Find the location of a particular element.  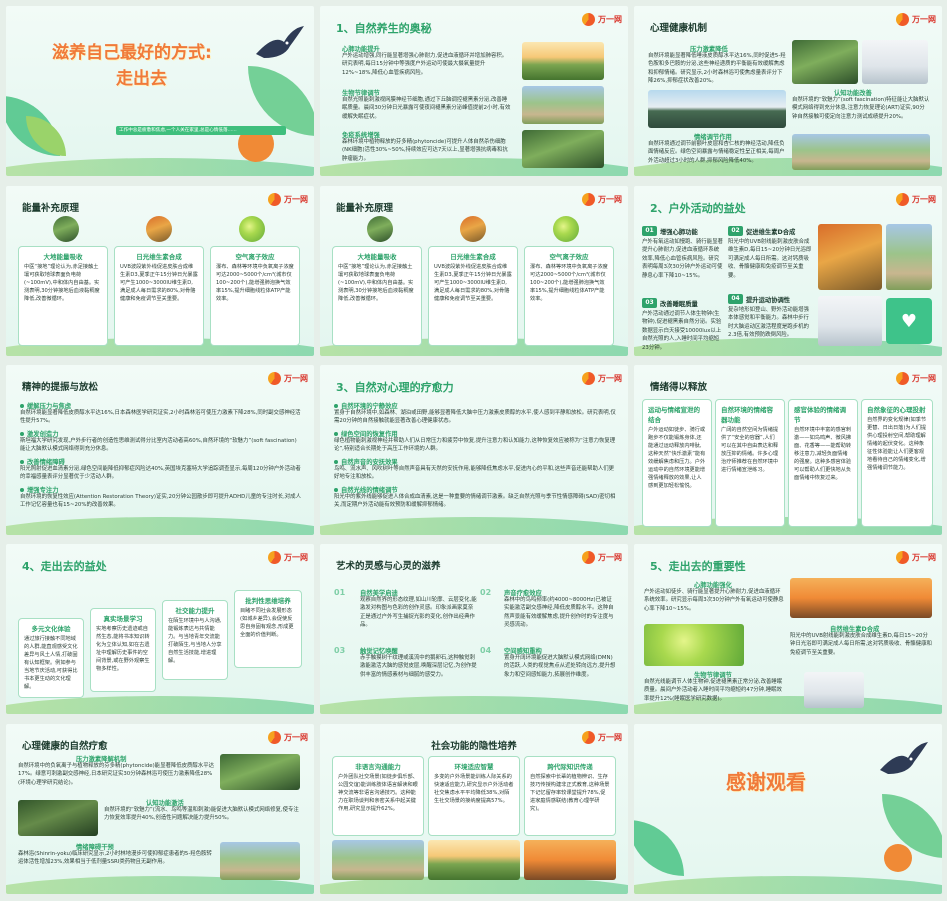

photo-lake is located at coordinates (717, 109).